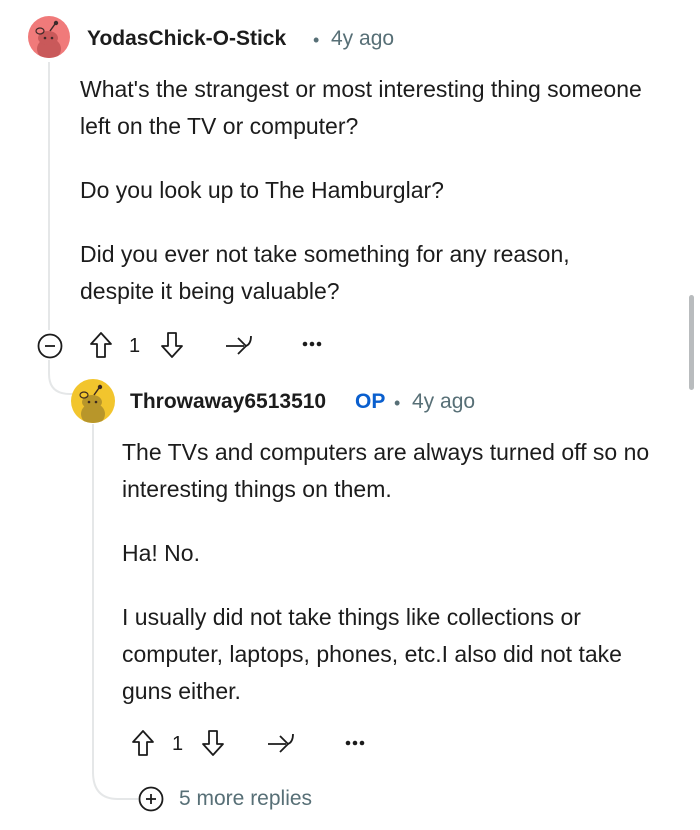 The height and width of the screenshot is (830, 700). Describe the element at coordinates (228, 402) in the screenshot. I see `reply-author: Throwaway6513510` at that location.